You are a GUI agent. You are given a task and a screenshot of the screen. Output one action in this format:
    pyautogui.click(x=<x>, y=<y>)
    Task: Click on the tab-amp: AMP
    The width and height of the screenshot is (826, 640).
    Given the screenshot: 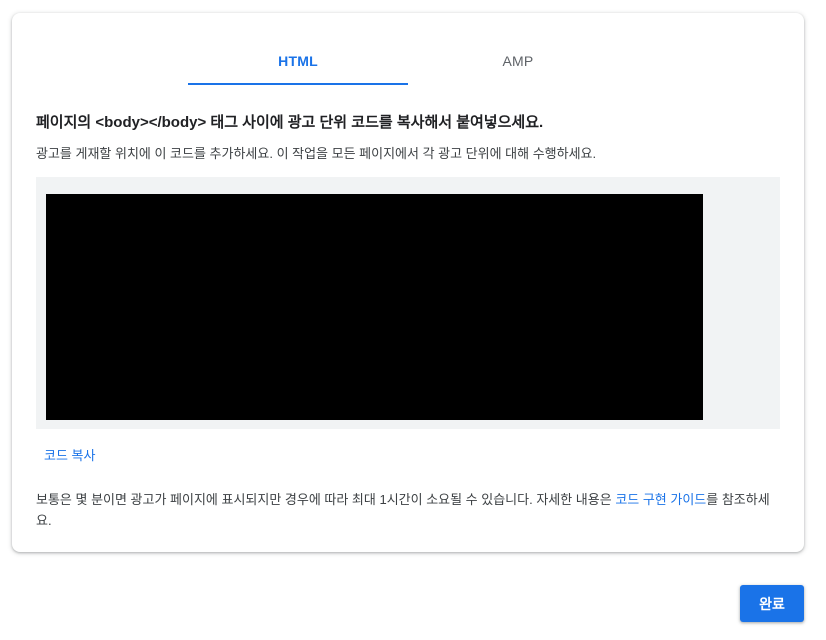 What is the action you would take?
    pyautogui.click(x=518, y=63)
    